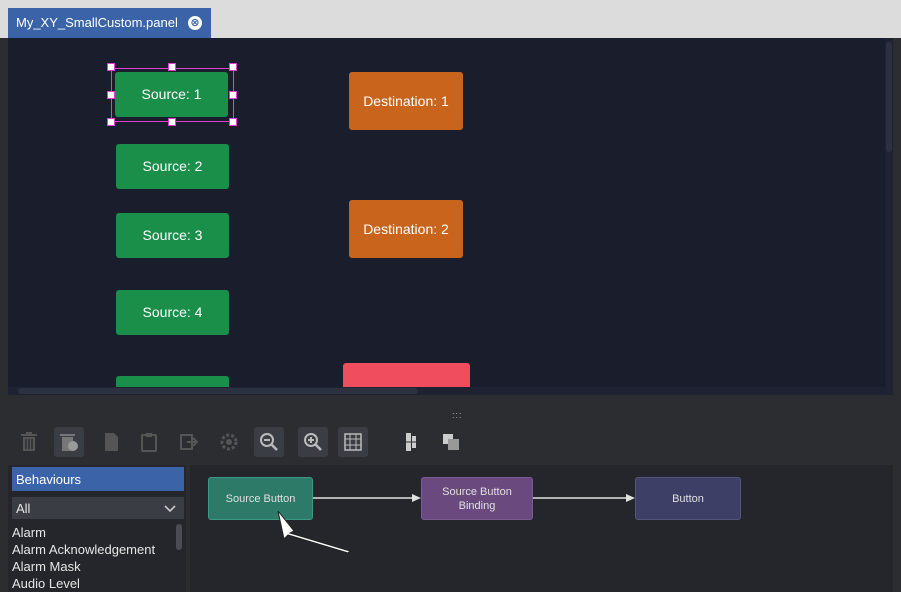 The width and height of the screenshot is (901, 592). I want to click on node-source-button-binding: Source Button Binding, so click(477, 498).